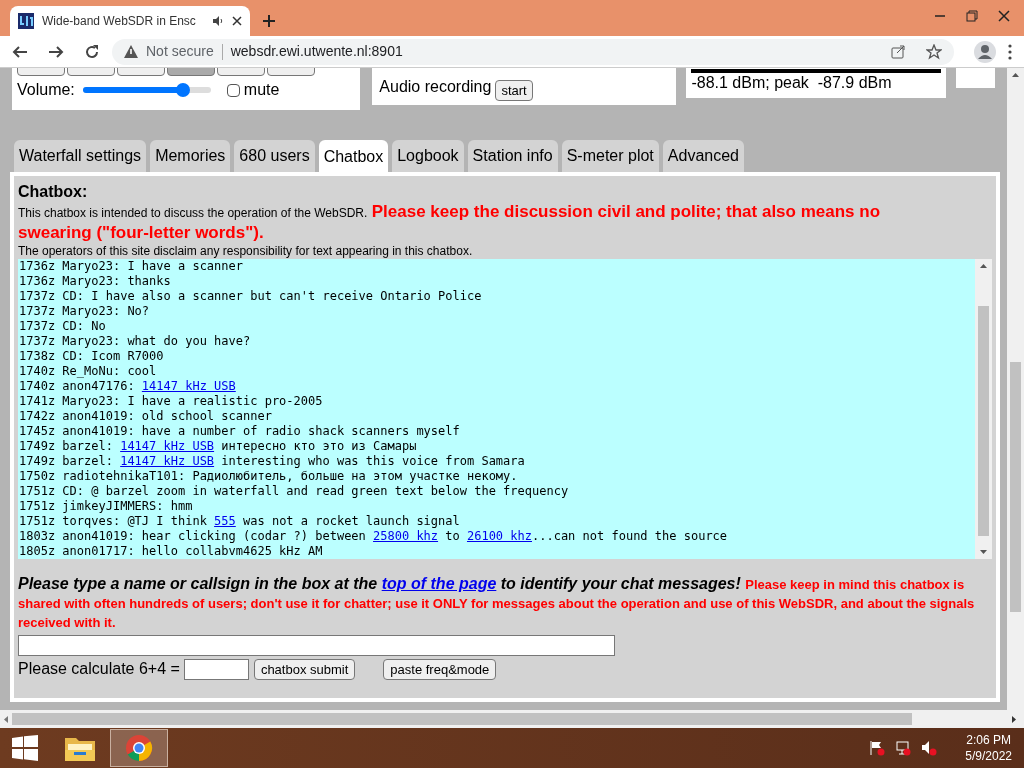 The height and width of the screenshot is (768, 1024). I want to click on tab: Chatbox, so click(353, 157).